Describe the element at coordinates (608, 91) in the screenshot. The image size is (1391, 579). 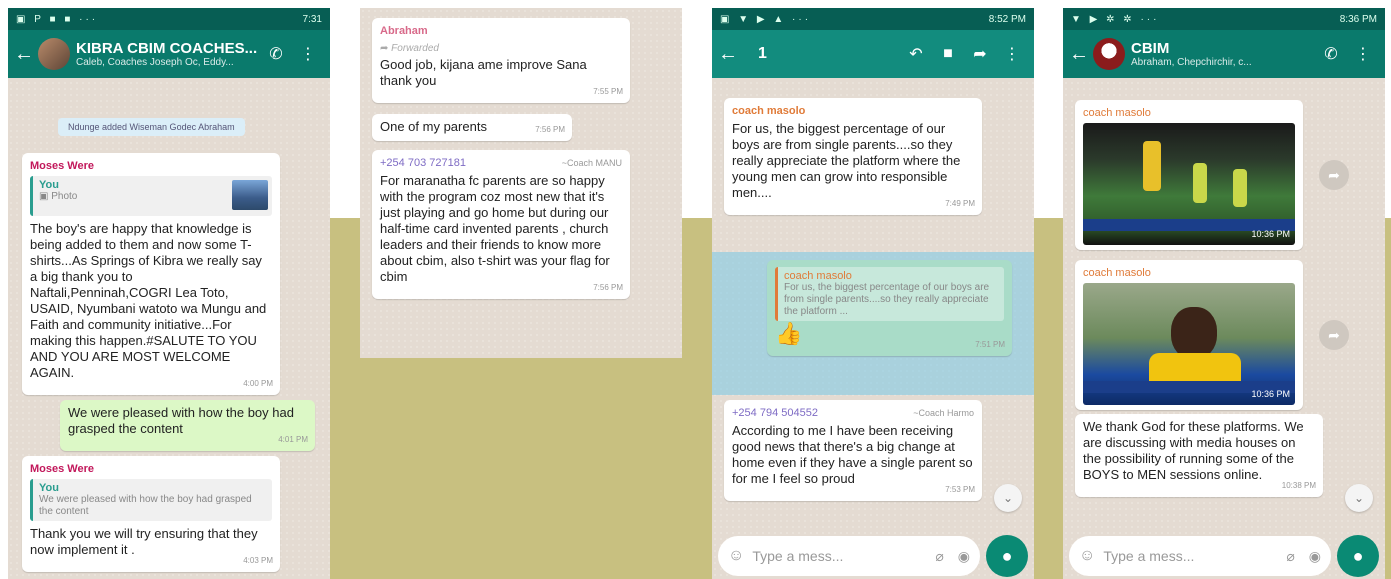
I see `message-time: 7:55 PM` at that location.